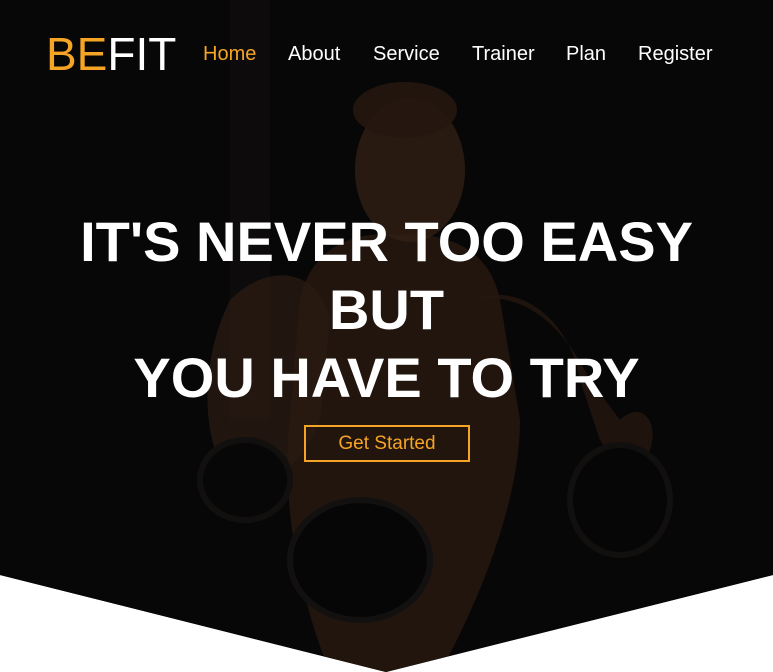 This screenshot has height=672, width=773. What do you see at coordinates (406, 54) in the screenshot?
I see `nav-item-service: Service` at bounding box center [406, 54].